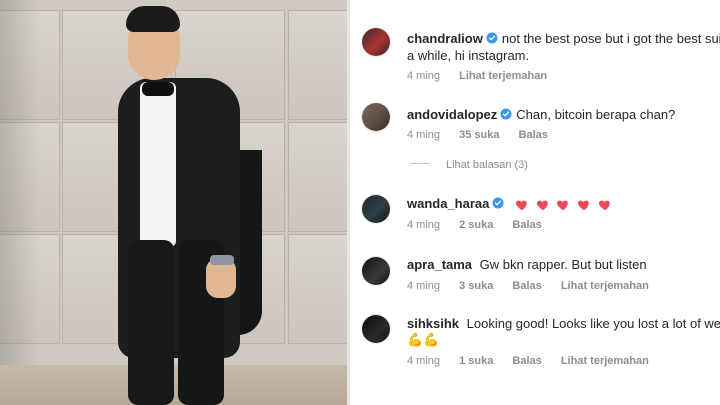  What do you see at coordinates (476, 225) in the screenshot?
I see `like-count: 2 suka` at bounding box center [476, 225].